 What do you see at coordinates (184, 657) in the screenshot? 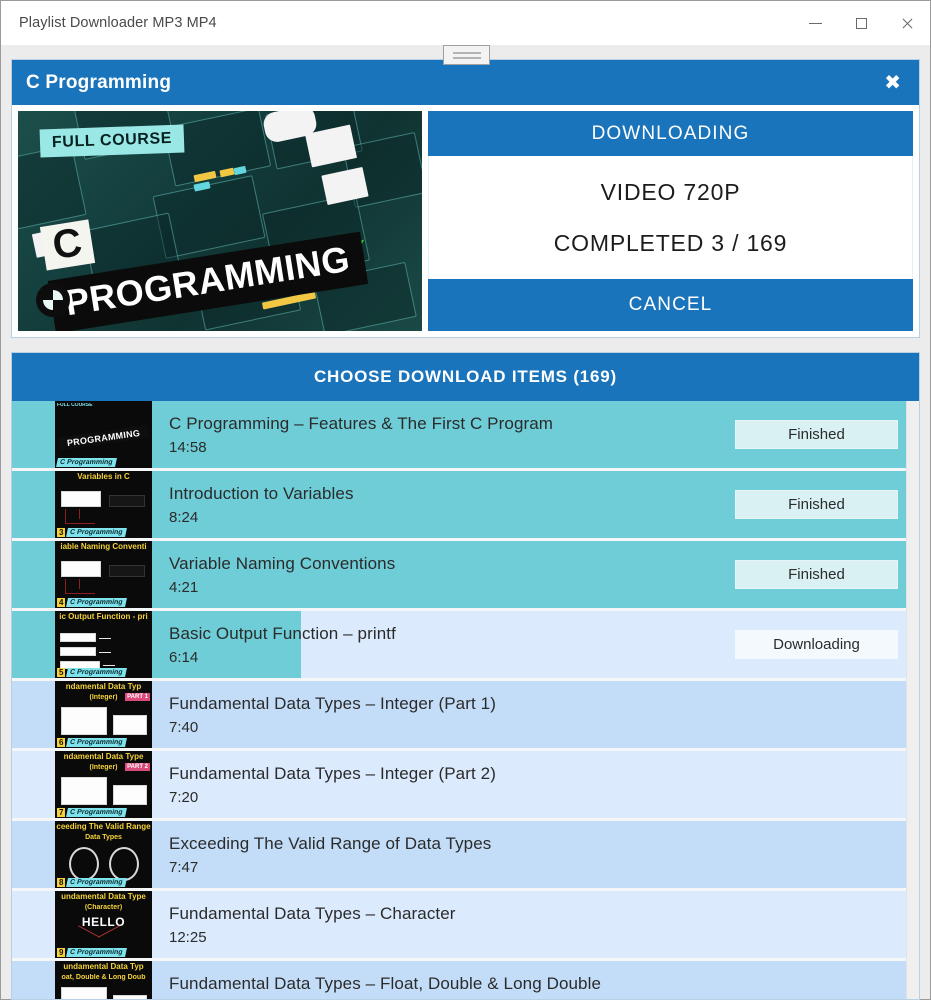
I see `item-duration: 6:14` at bounding box center [184, 657].